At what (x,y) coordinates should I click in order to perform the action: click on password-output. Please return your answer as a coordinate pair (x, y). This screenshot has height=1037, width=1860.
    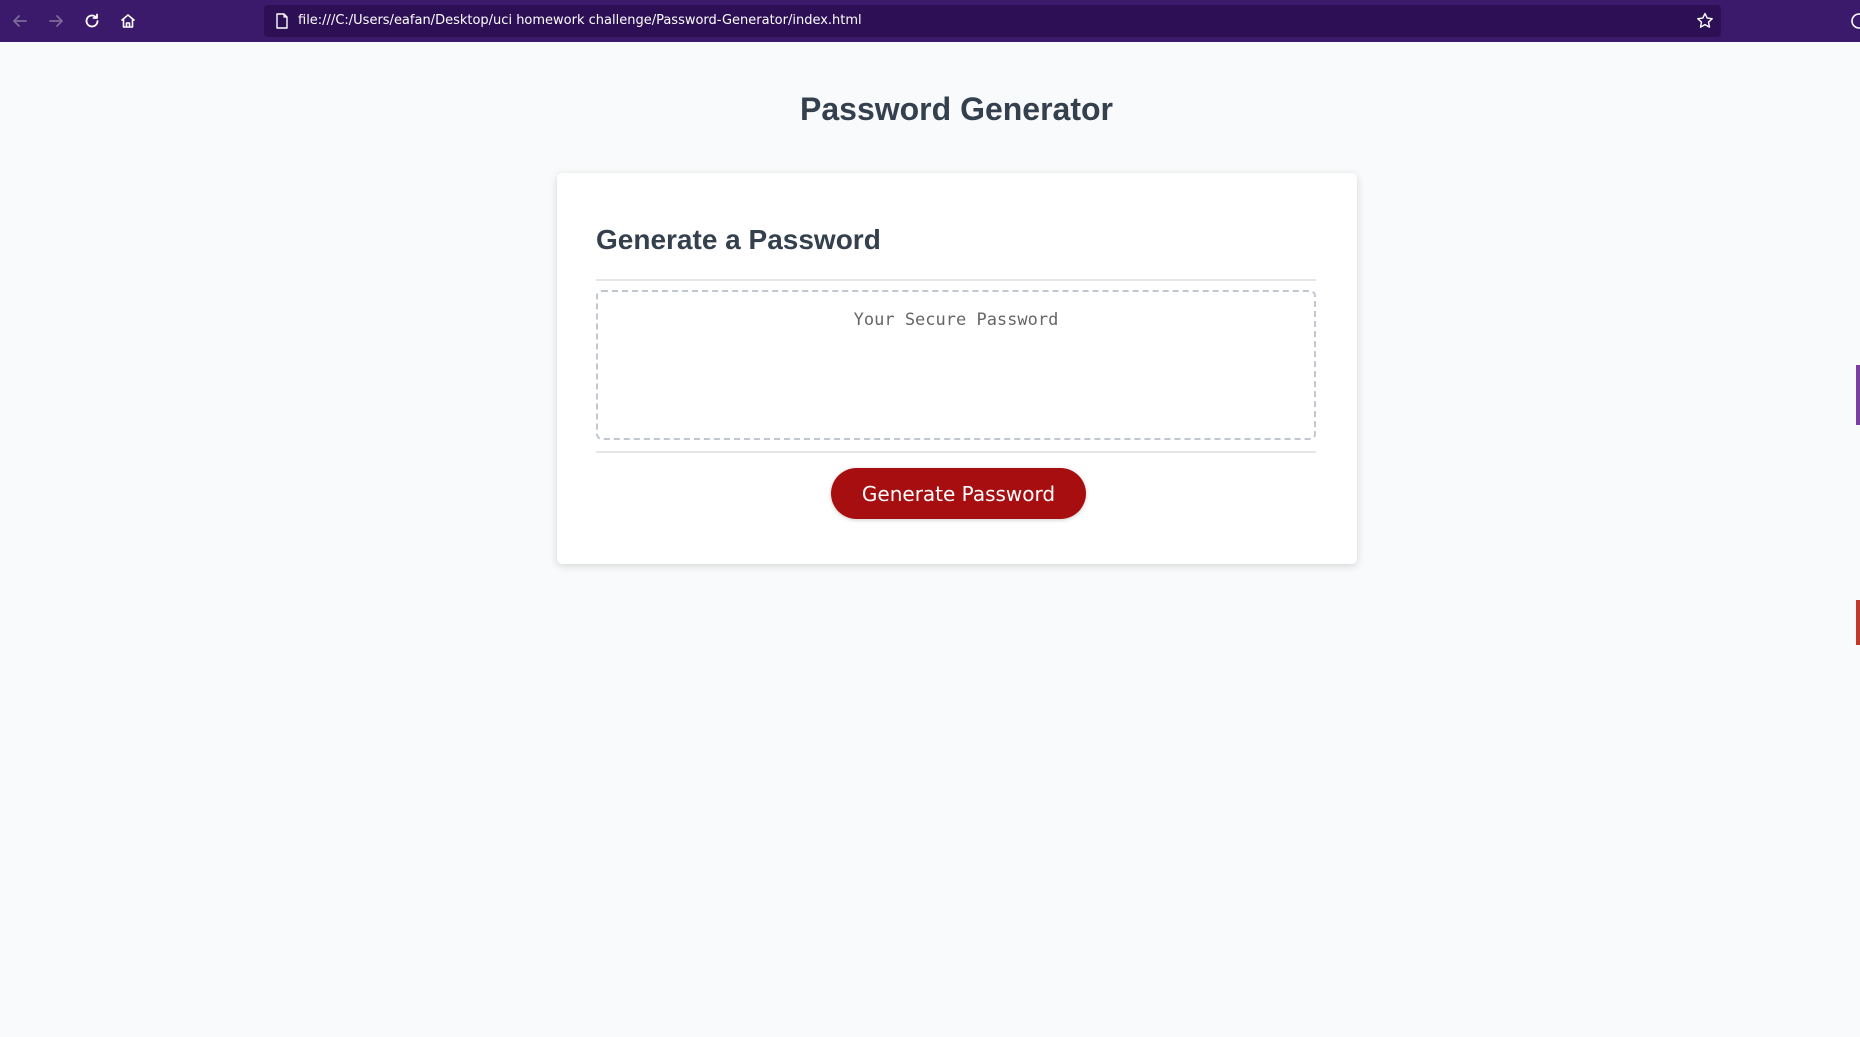
    Looking at the image, I should click on (956, 365).